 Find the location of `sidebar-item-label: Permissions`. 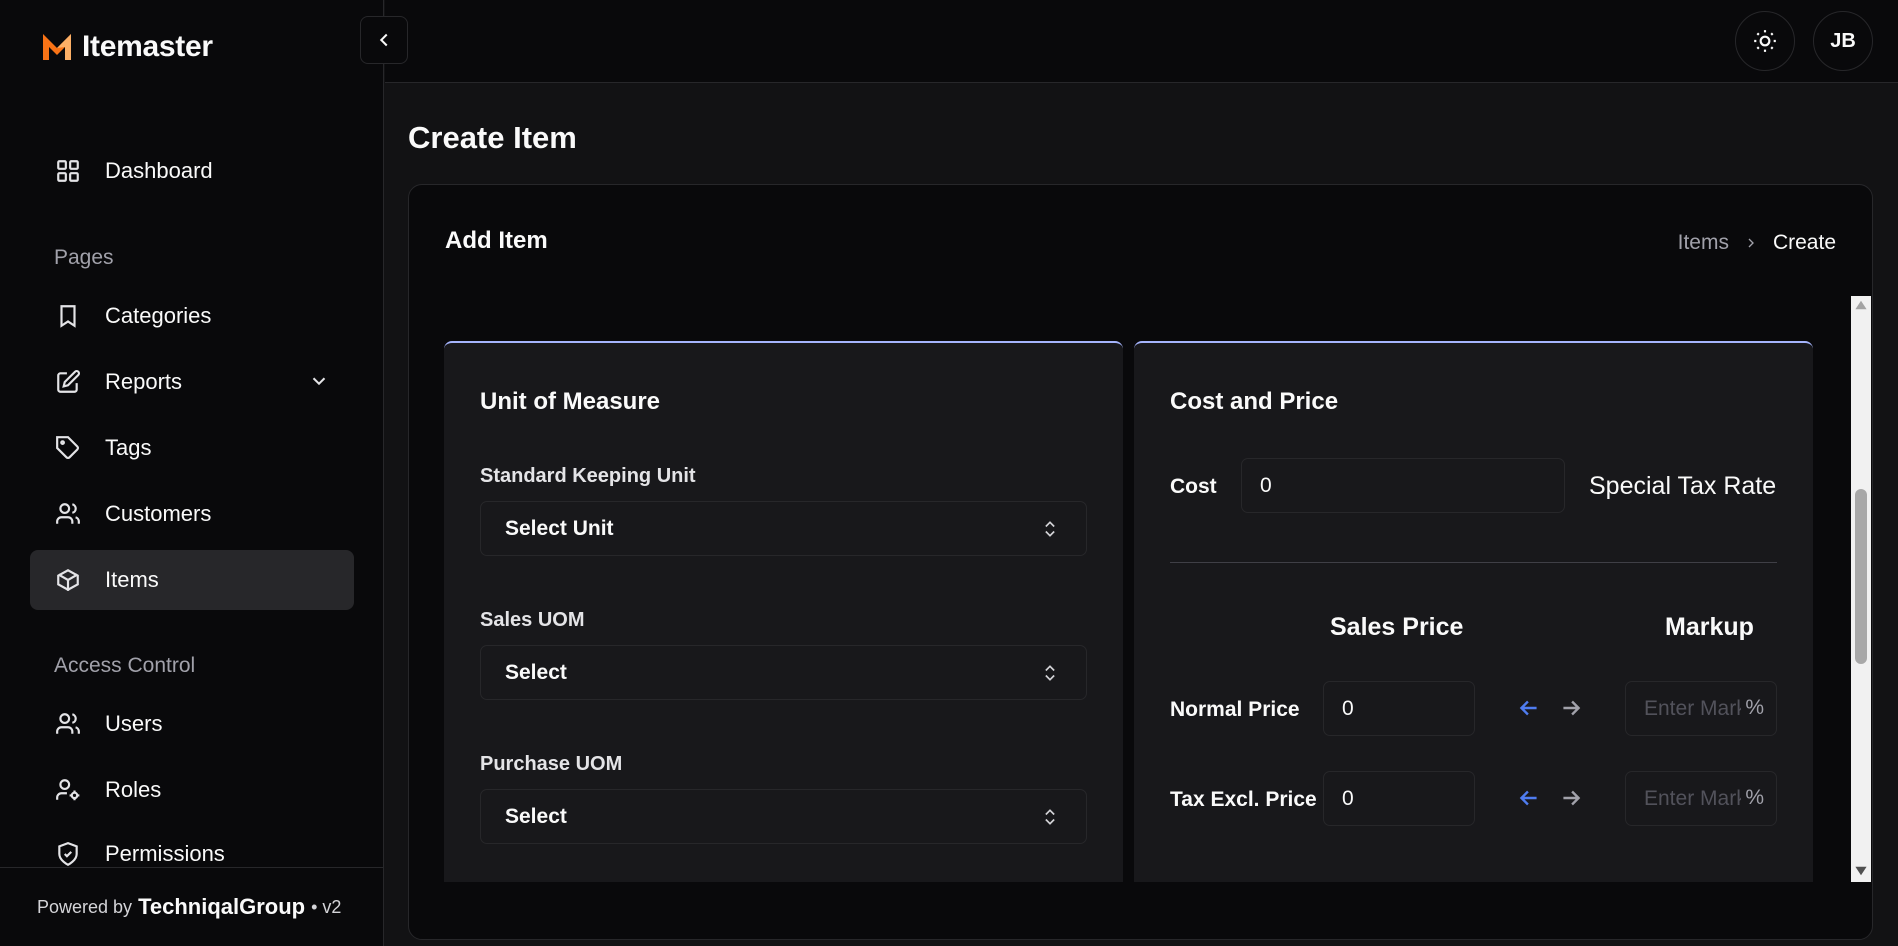

sidebar-item-label: Permissions is located at coordinates (165, 853).